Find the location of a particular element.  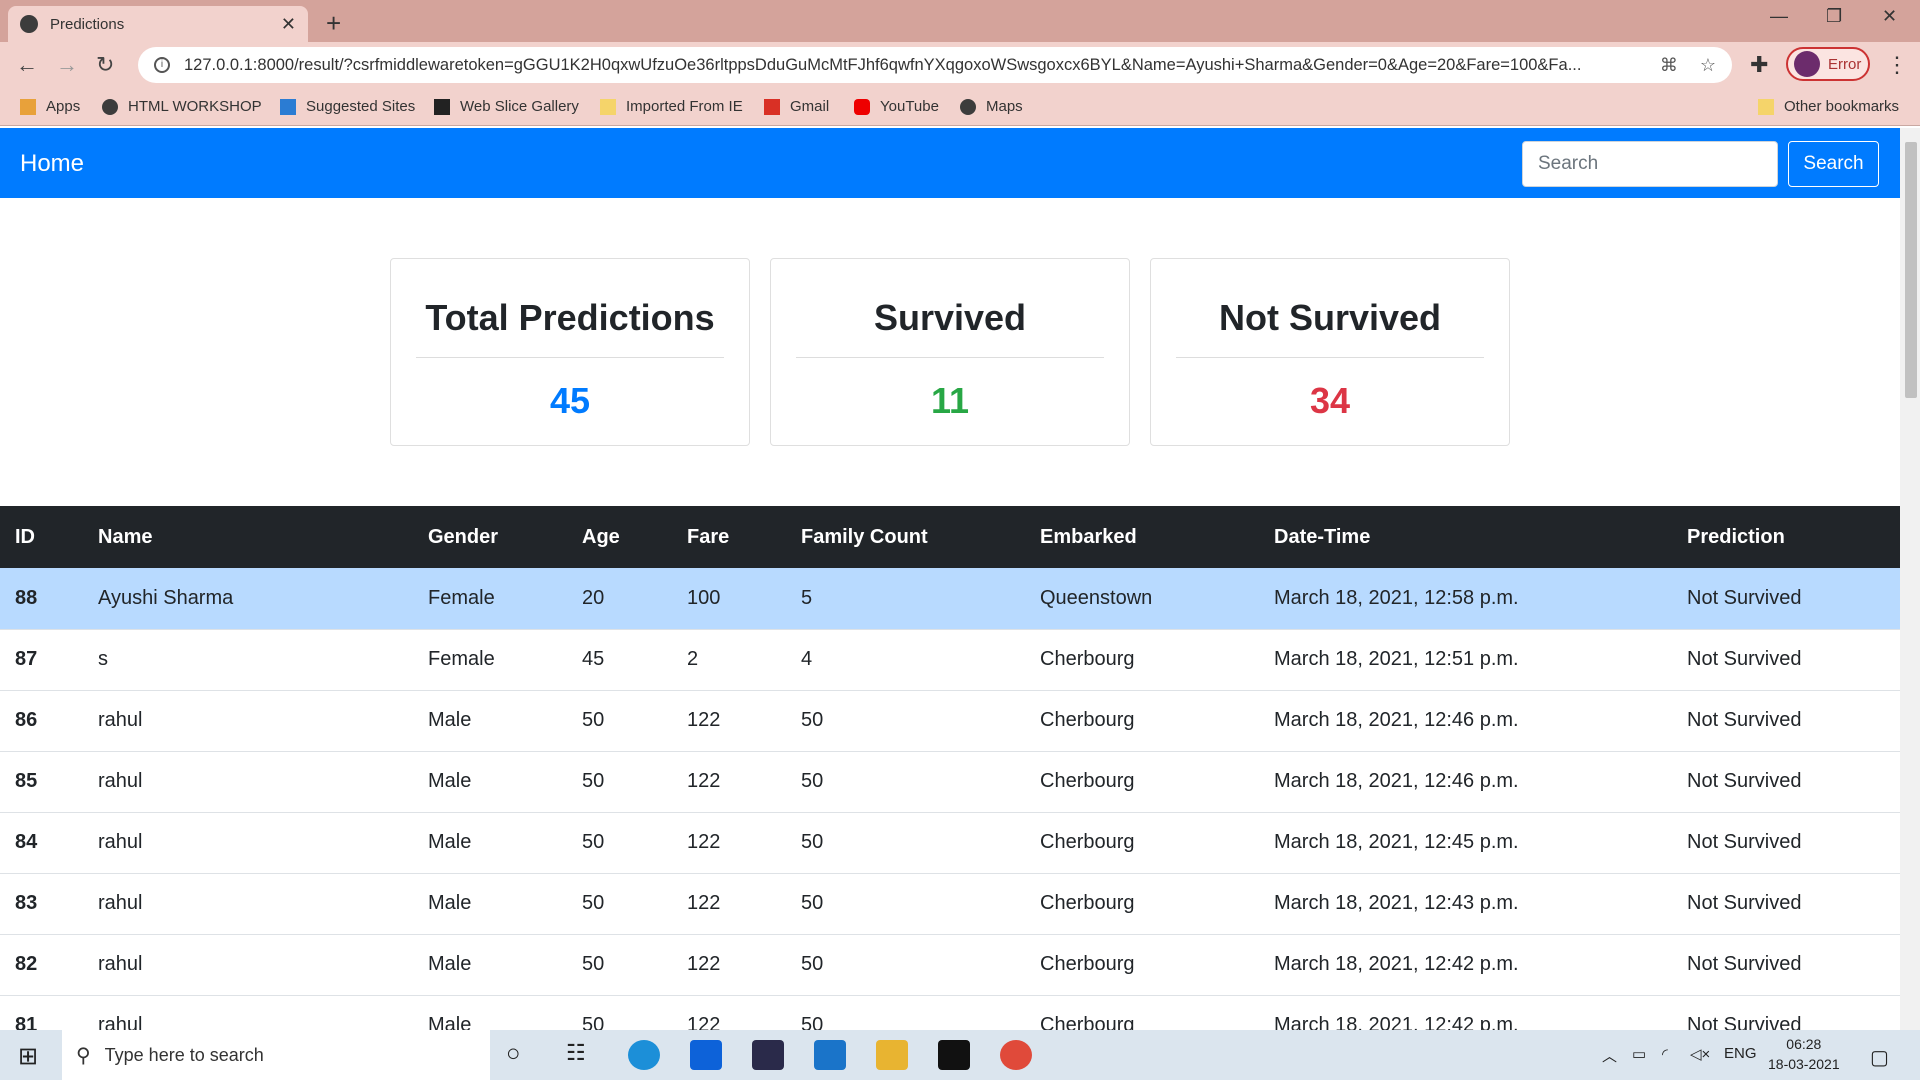

total-predictions-card: Total Predictions 45 is located at coordinates (570, 352).